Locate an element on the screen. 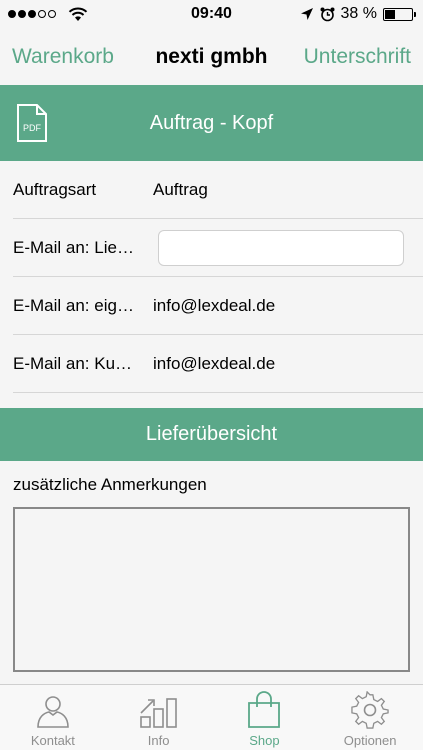  chart-icon is located at coordinates (158, 713).